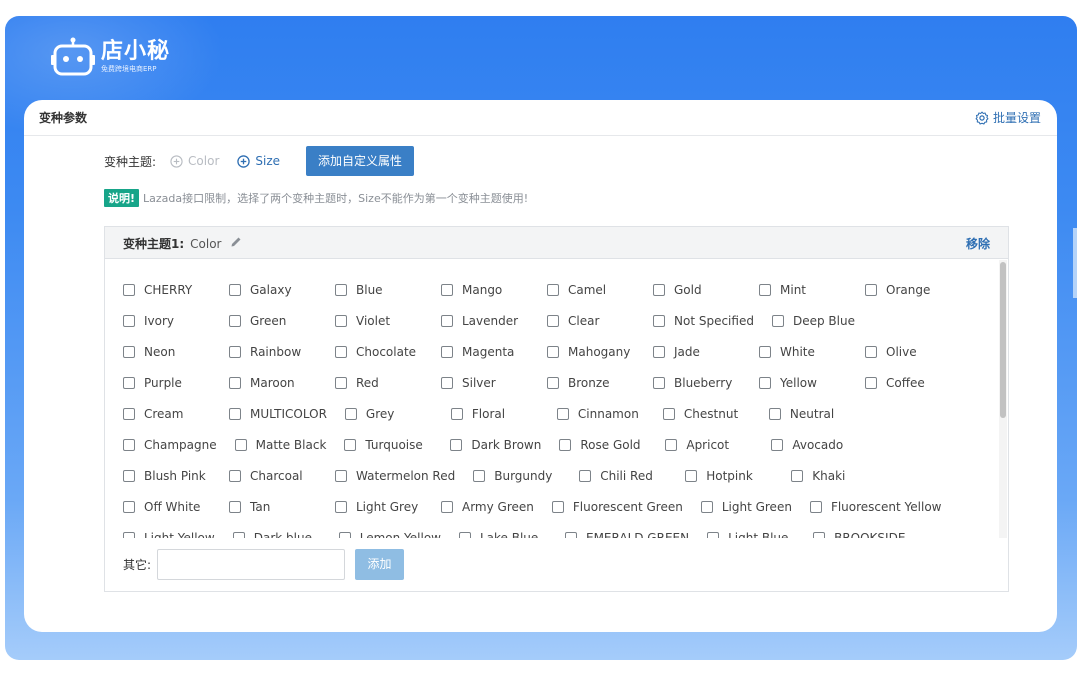 The height and width of the screenshot is (675, 1080). I want to click on color-checkbox-item: Tan, so click(273, 507).